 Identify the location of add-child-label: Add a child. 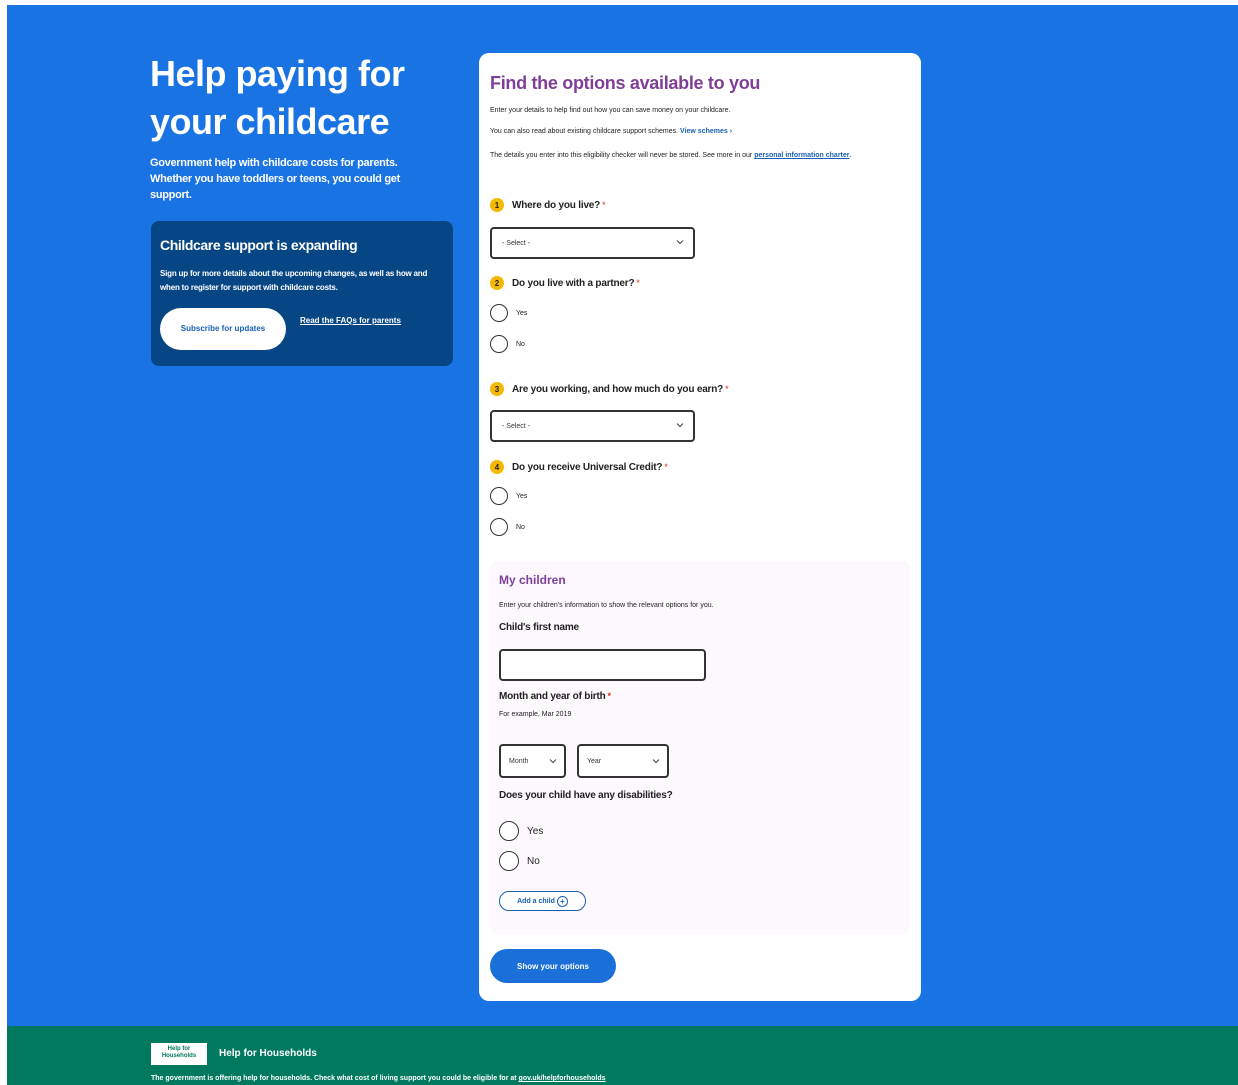
(536, 901).